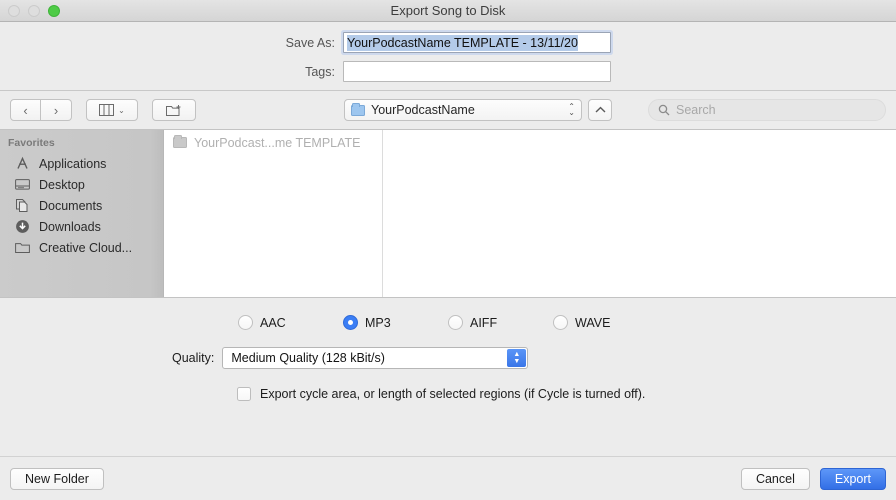  Describe the element at coordinates (22, 164) in the screenshot. I see `applications-icon` at that location.